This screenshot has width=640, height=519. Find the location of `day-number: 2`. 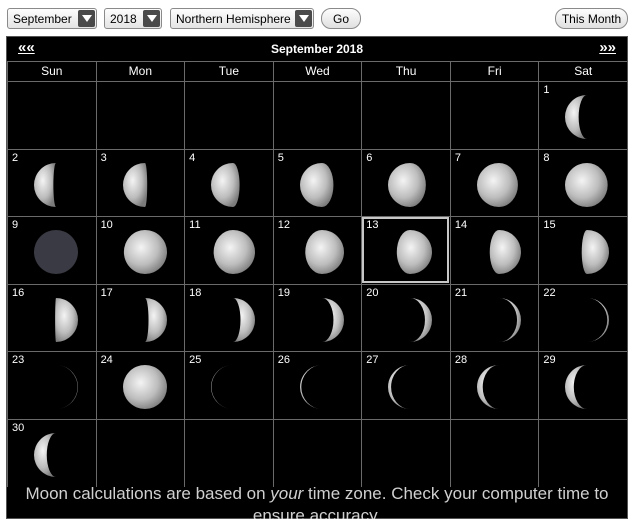

day-number: 2 is located at coordinates (15, 157).